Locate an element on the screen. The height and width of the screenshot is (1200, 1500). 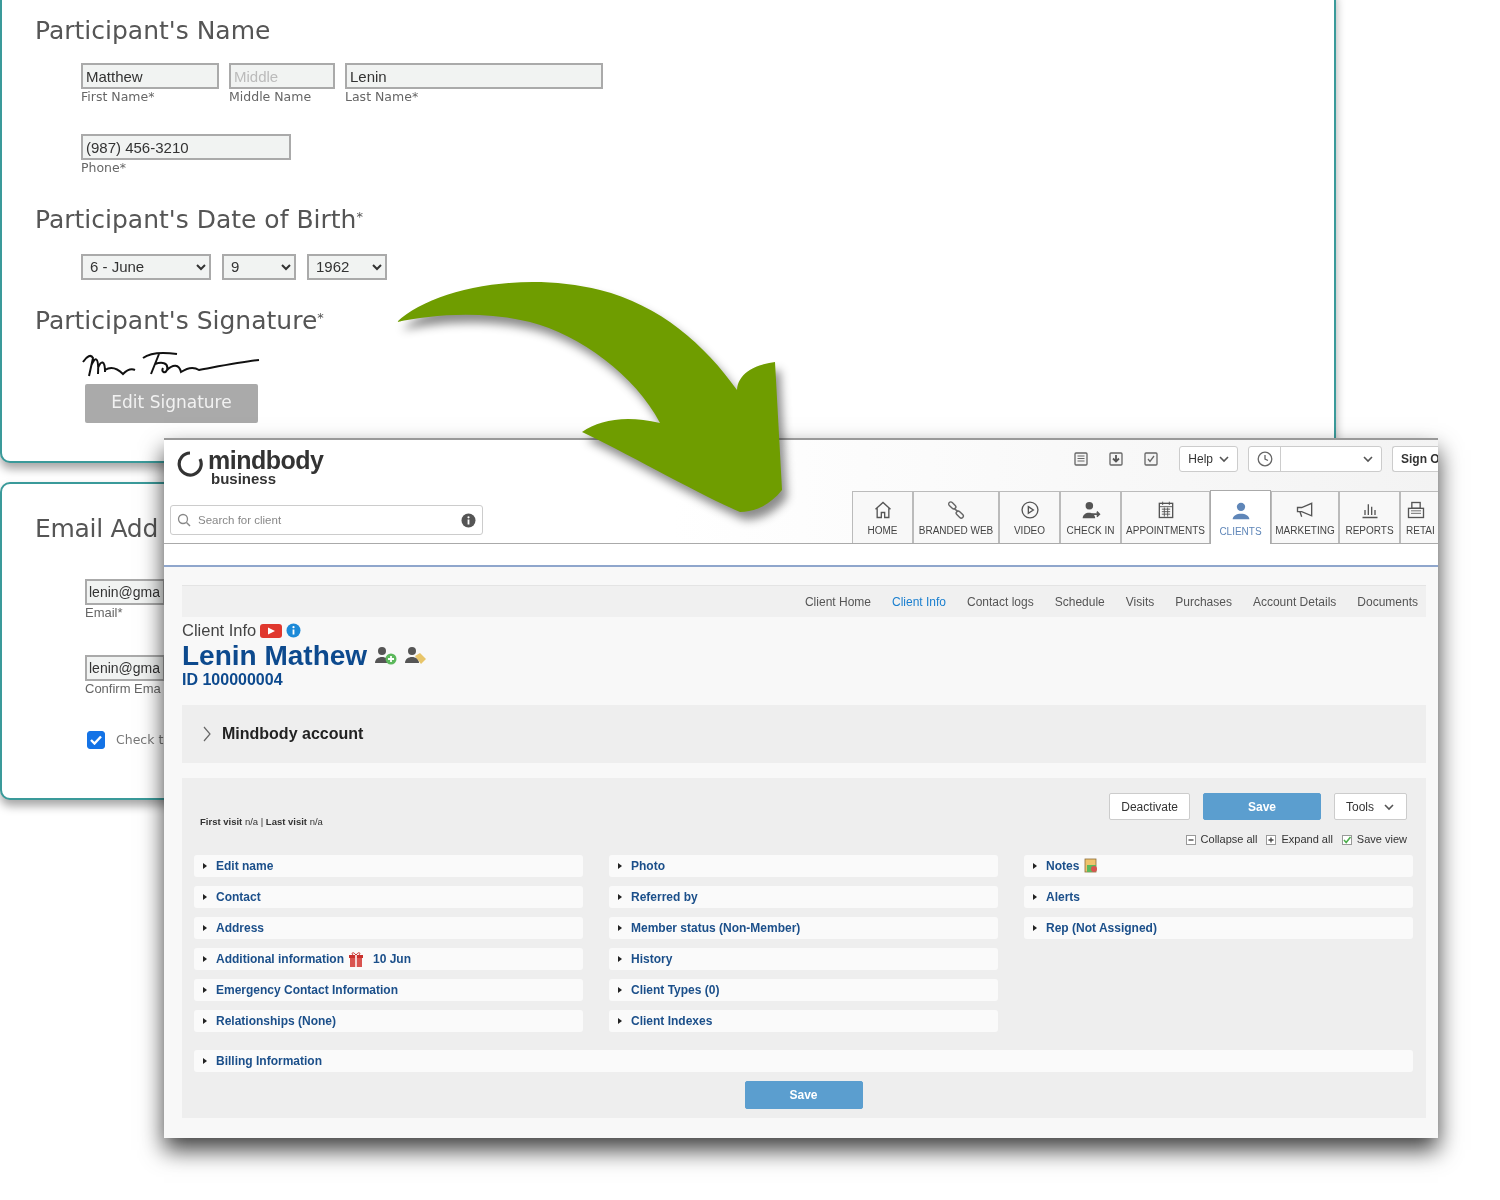
text-field: Middle is located at coordinates (282, 76).